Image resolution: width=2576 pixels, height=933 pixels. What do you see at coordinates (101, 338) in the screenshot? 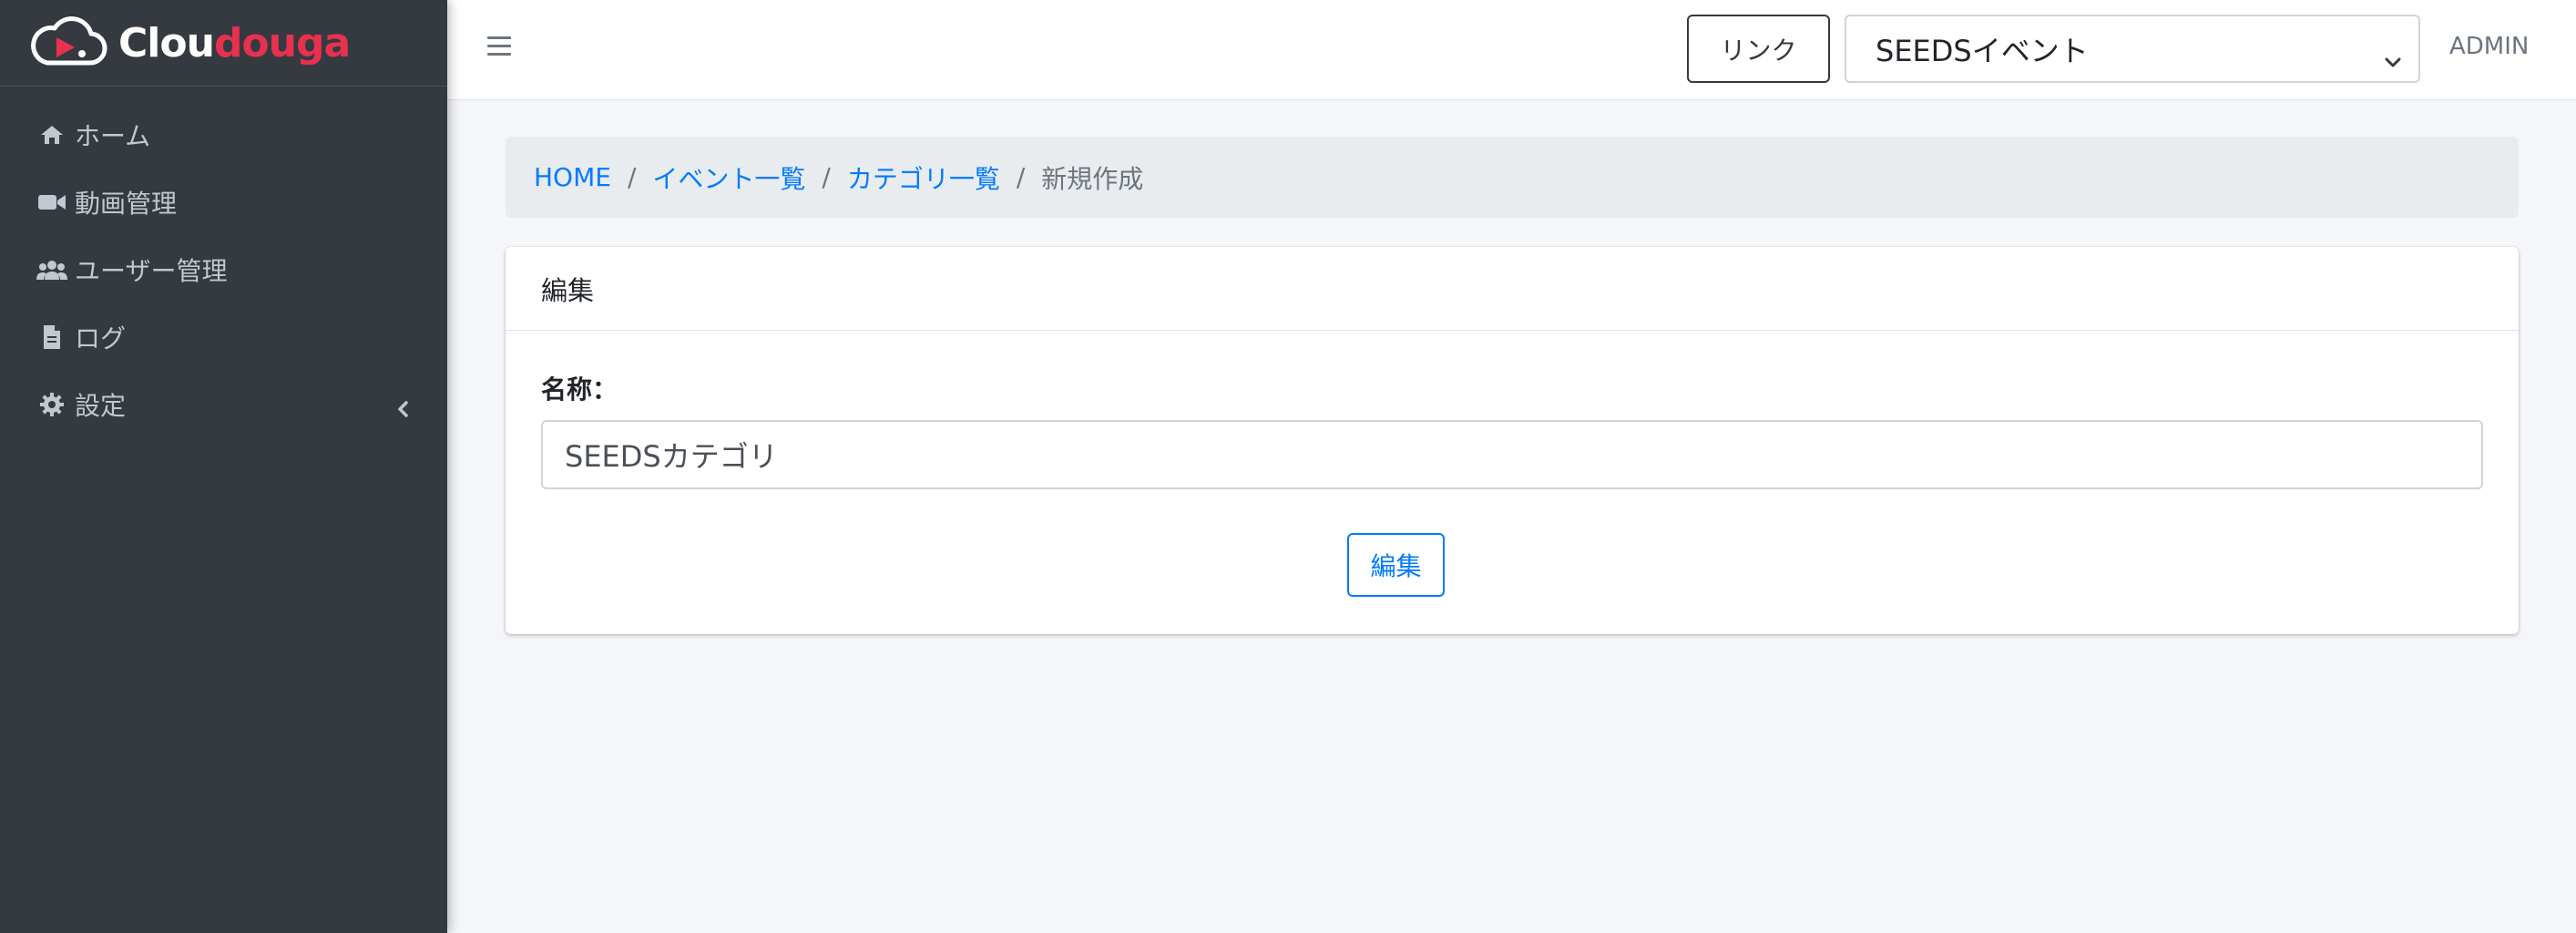
I see `sidebar-item-label: ログ` at bounding box center [101, 338].